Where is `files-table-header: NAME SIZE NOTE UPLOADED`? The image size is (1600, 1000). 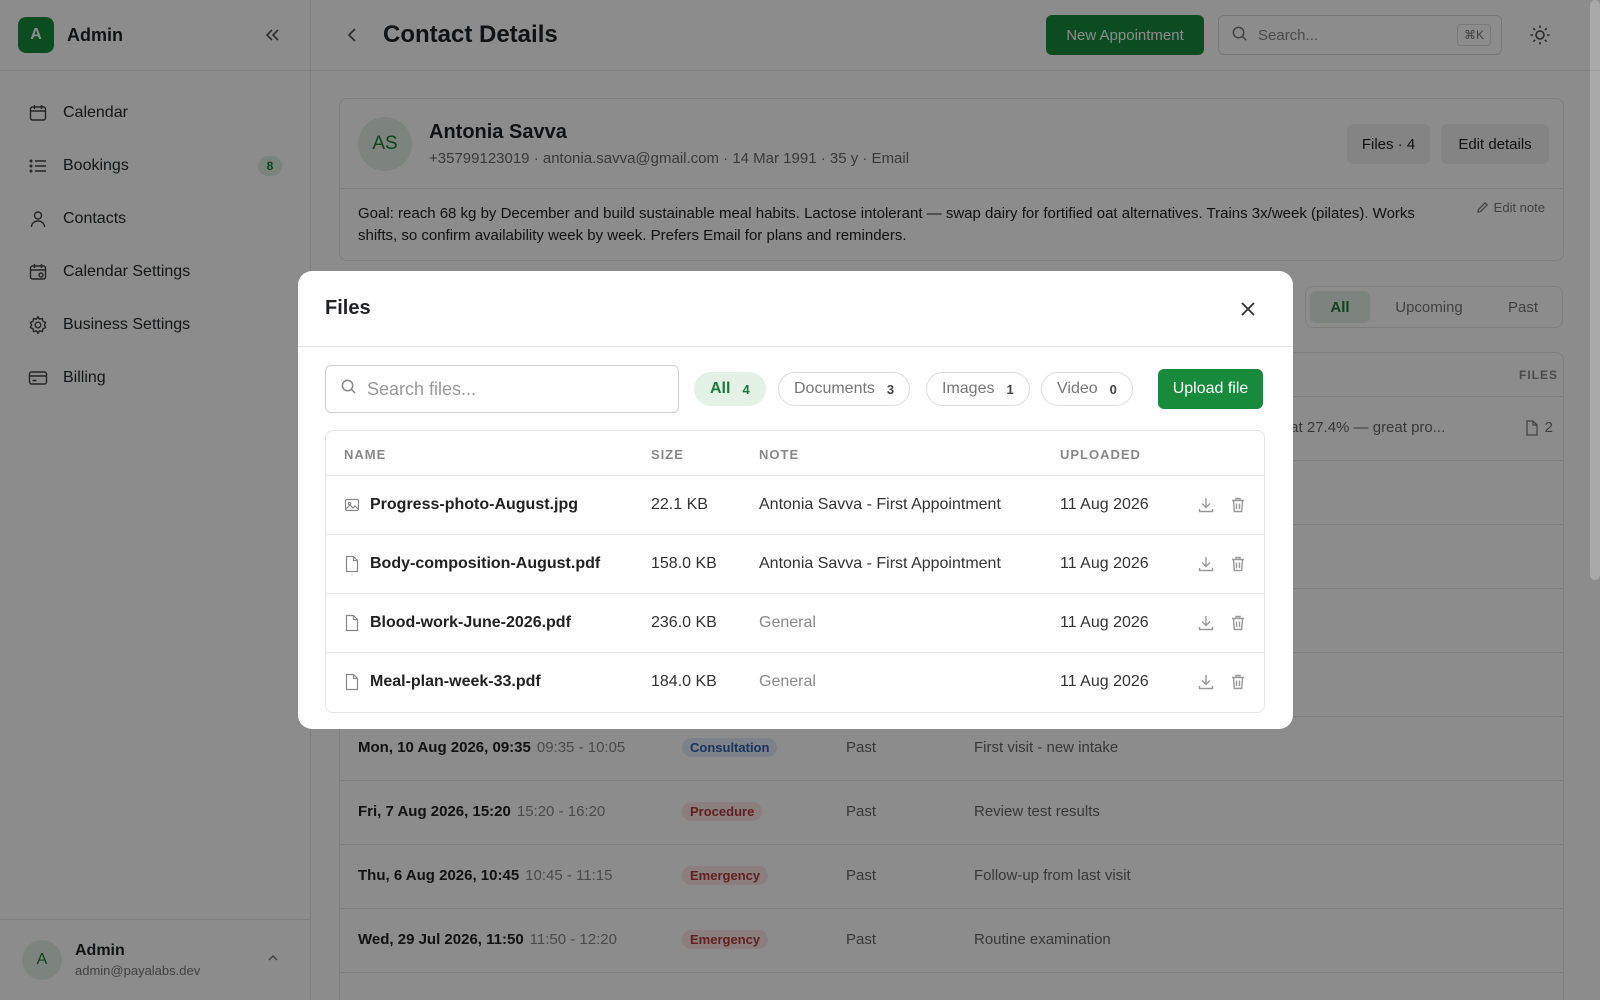 files-table-header: NAME SIZE NOTE UPLOADED is located at coordinates (795, 453).